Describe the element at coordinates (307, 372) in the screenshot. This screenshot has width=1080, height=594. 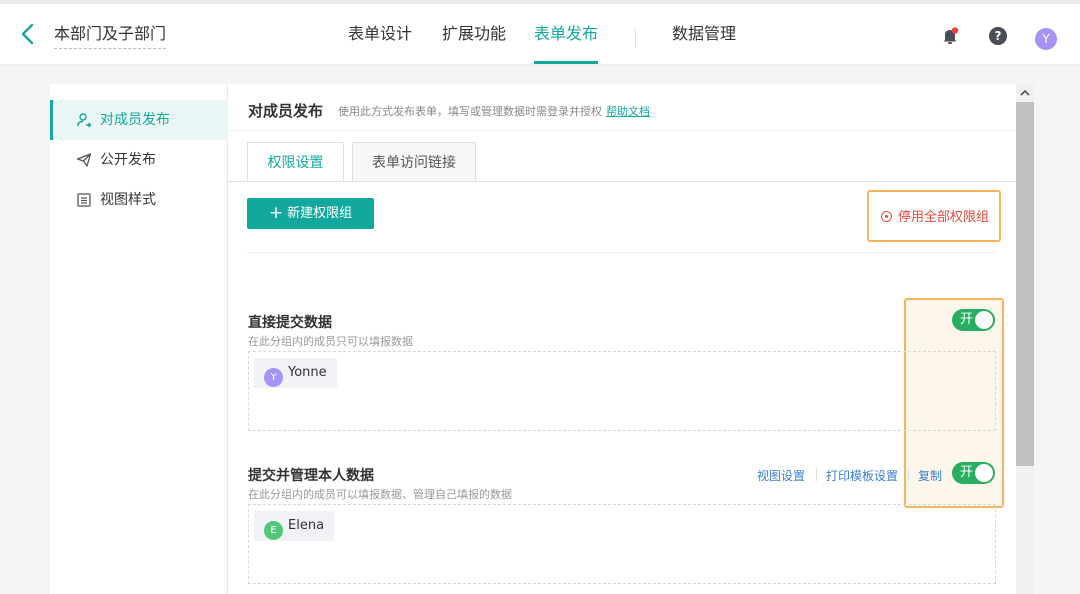
I see `member-name: Yonne` at that location.